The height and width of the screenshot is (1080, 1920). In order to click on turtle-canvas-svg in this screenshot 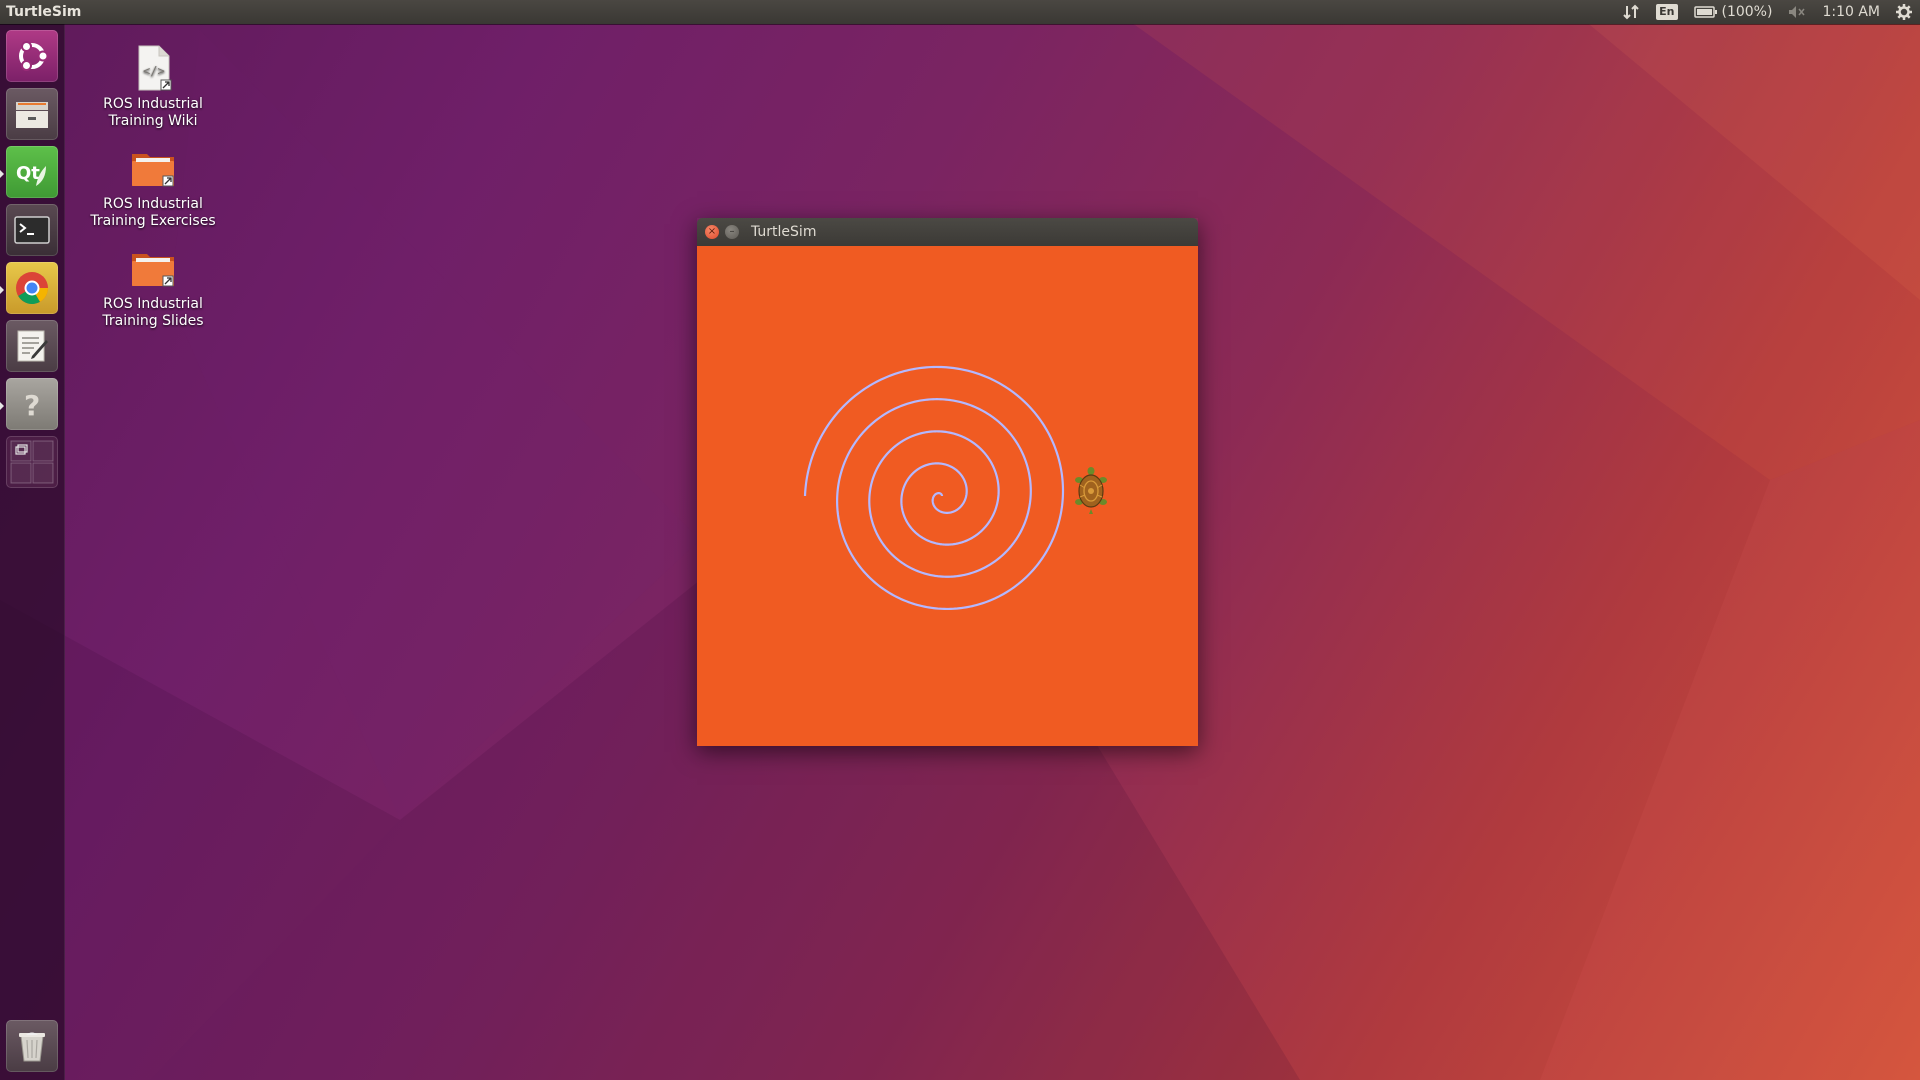, I will do `click(955, 488)`.